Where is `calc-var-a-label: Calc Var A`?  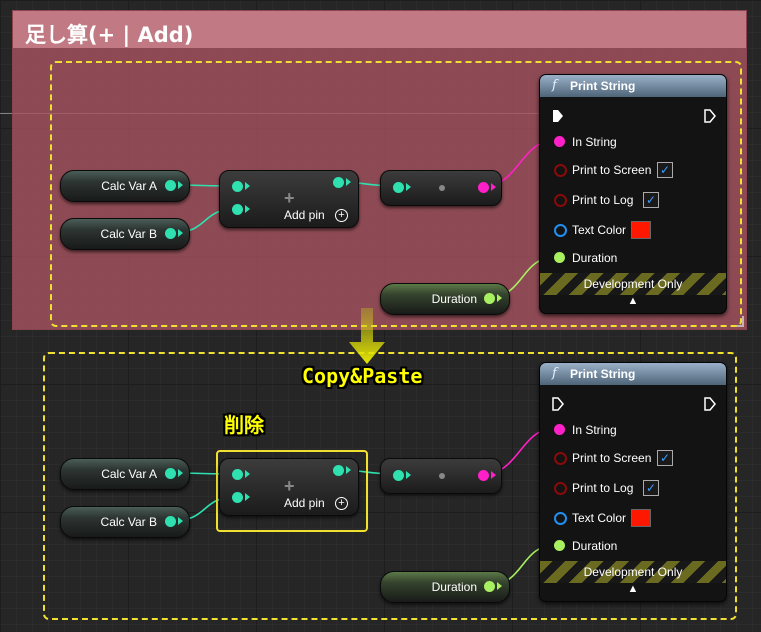
calc-var-a-label: Calc Var A is located at coordinates (129, 186).